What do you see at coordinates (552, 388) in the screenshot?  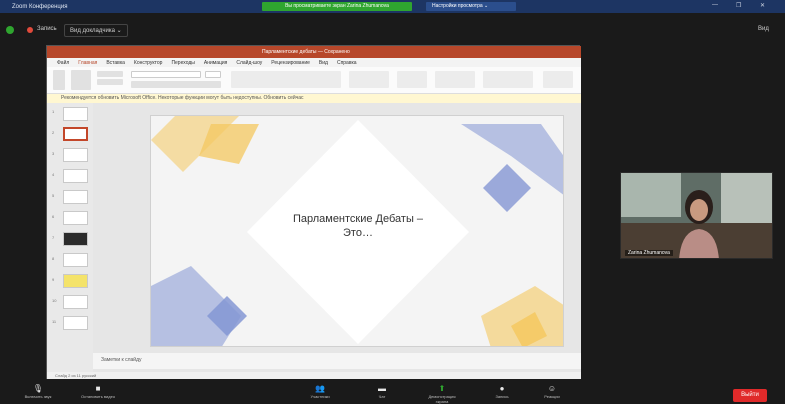 I see `reactions-icon: ☺` at bounding box center [552, 388].